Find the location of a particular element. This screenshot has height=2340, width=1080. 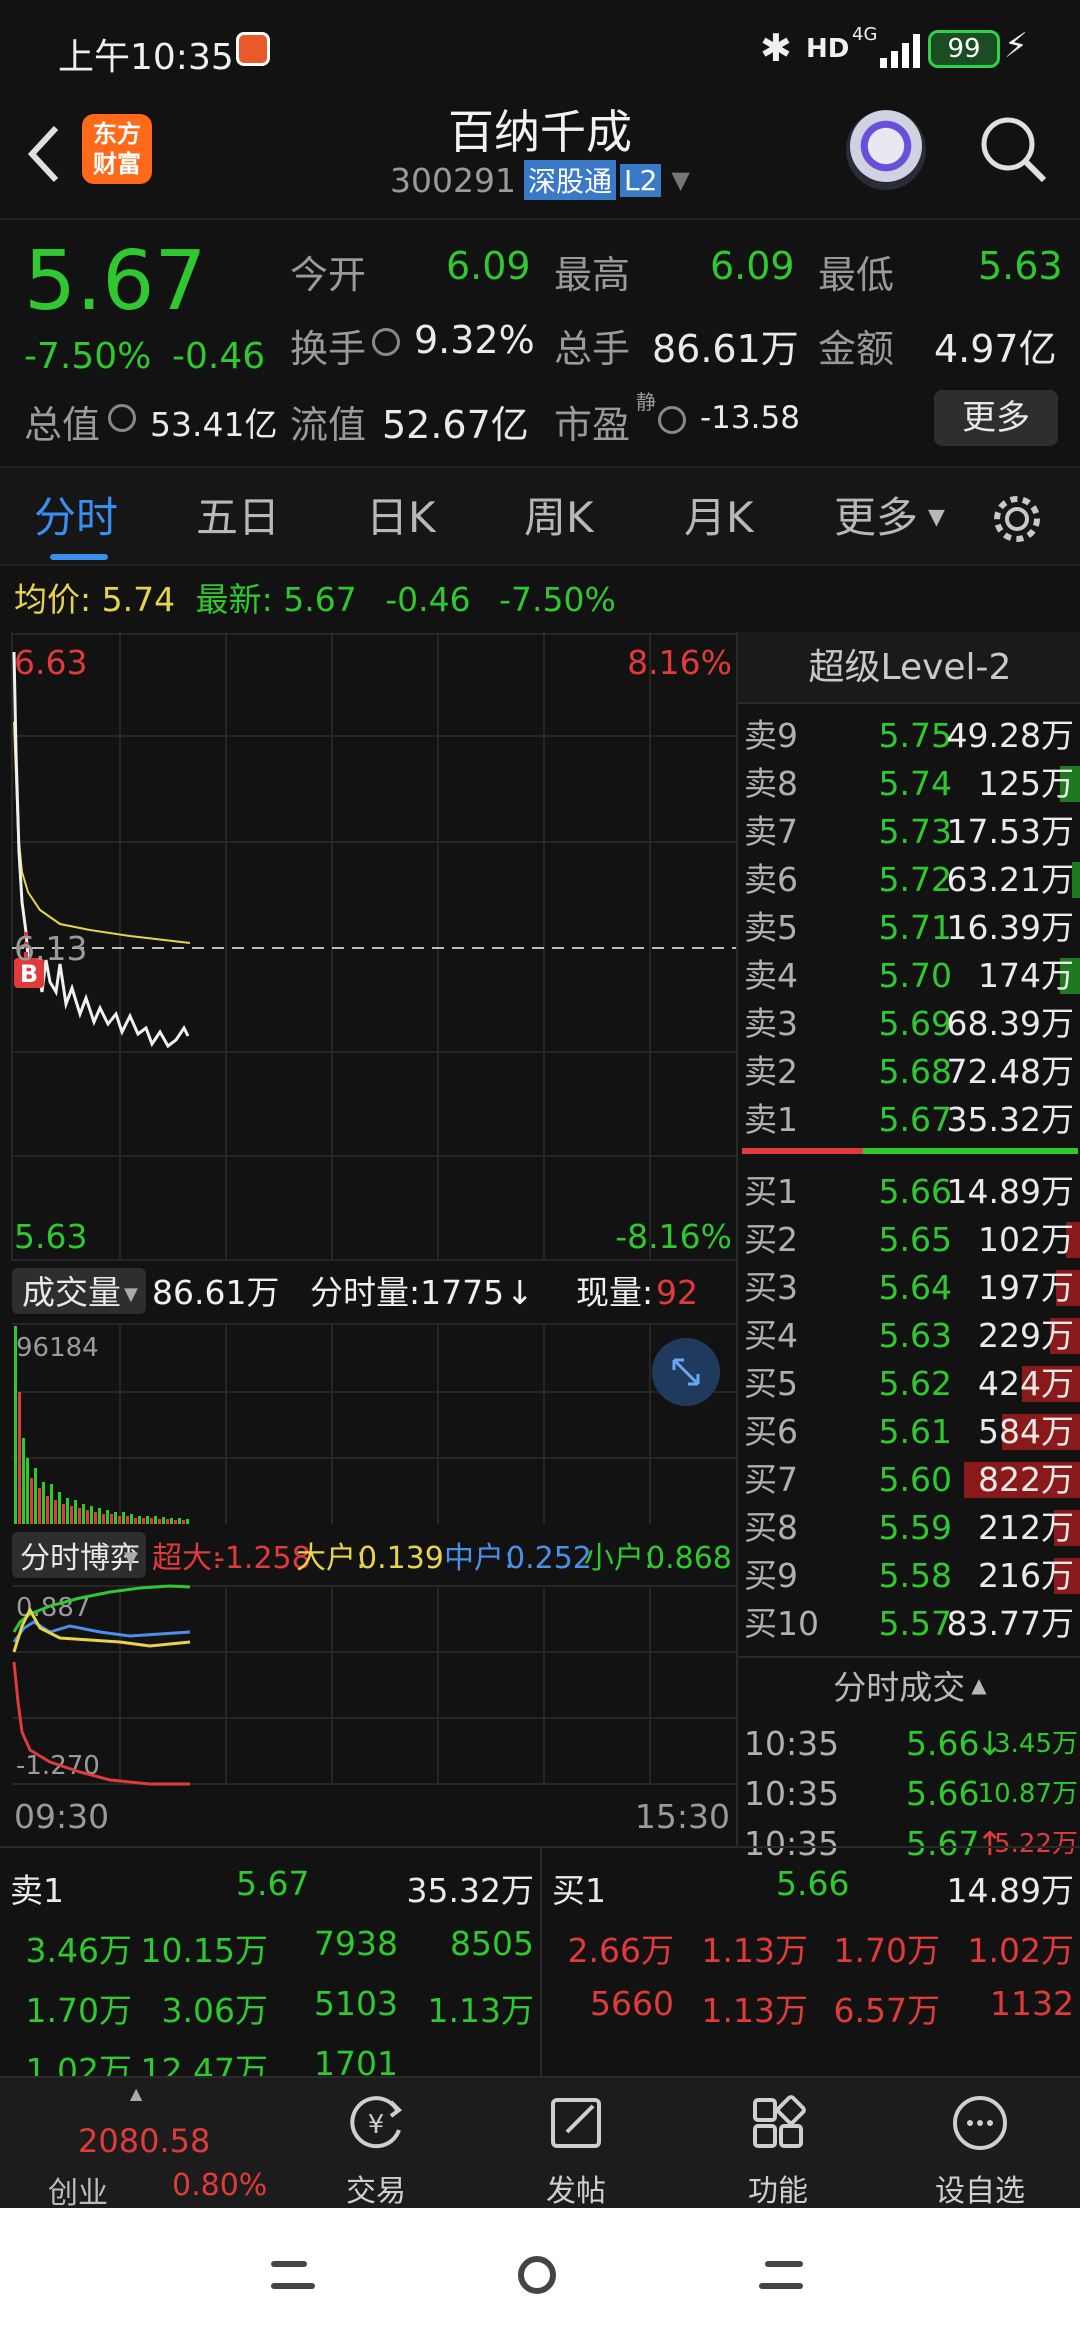

bid-row: 买8 5.59 212万 is located at coordinates (909, 1528).